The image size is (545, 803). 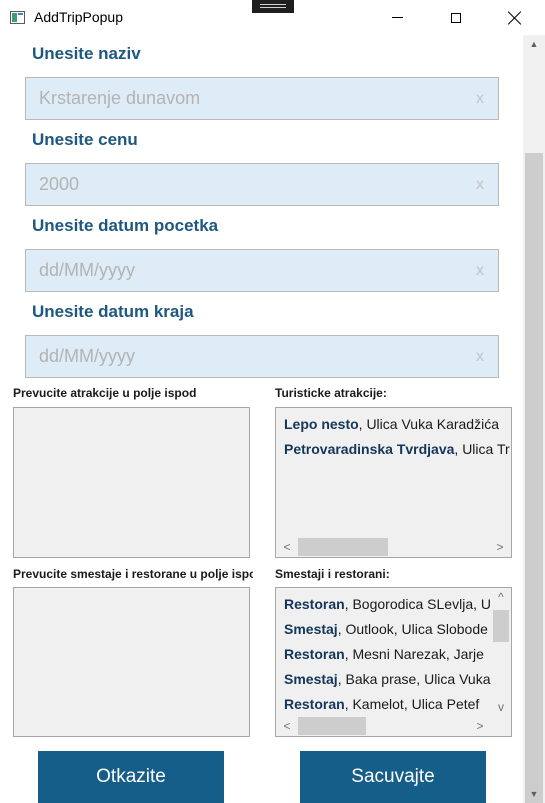 What do you see at coordinates (262, 184) in the screenshot?
I see `price-input: 2000 x` at bounding box center [262, 184].